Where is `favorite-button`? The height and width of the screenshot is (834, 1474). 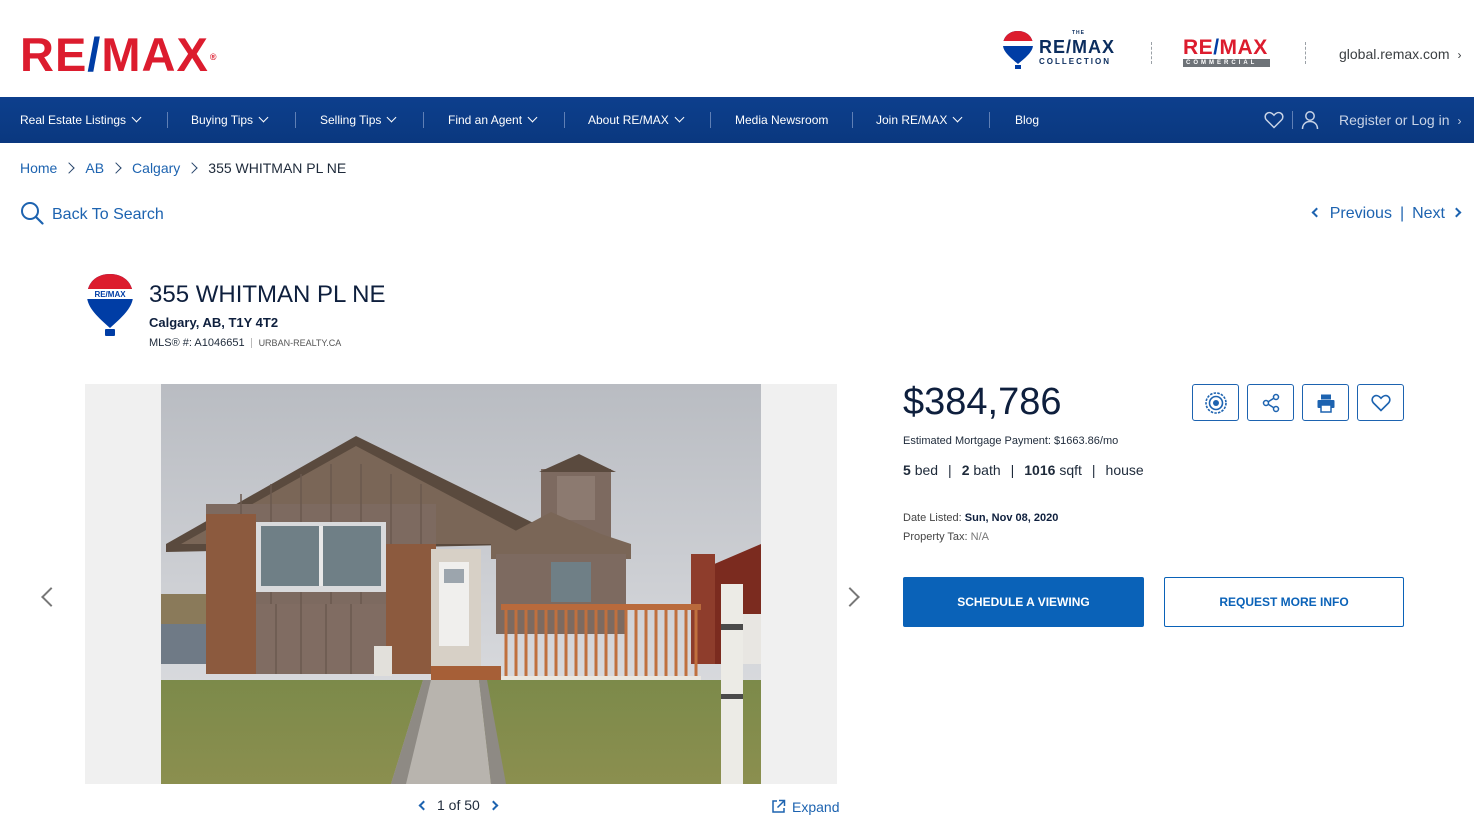 favorite-button is located at coordinates (1380, 402).